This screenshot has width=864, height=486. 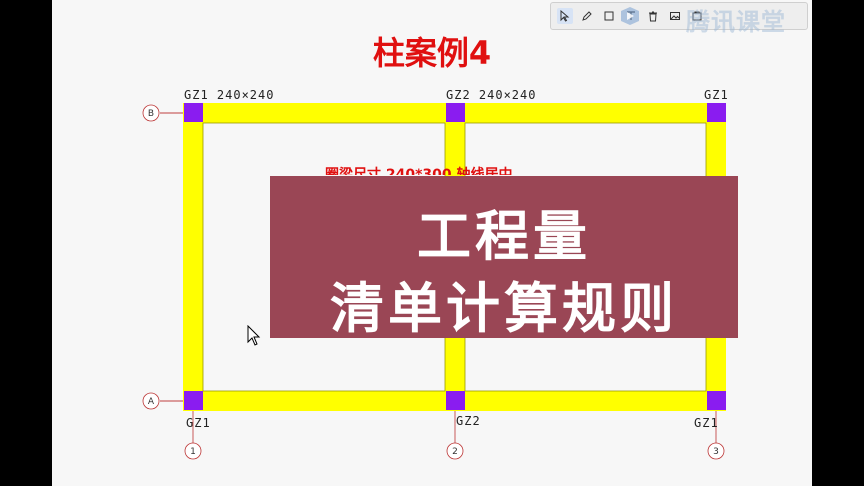 What do you see at coordinates (198, 423) in the screenshot?
I see `column-label-bottom-left: GZ1` at bounding box center [198, 423].